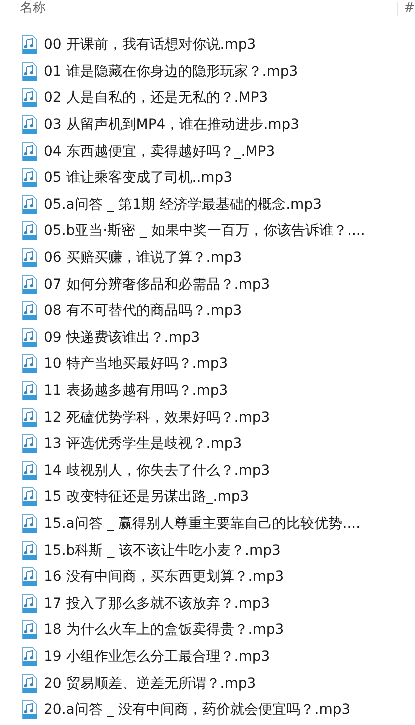  I want to click on file-name: 03 从留声机到MP4，谁在推动进步.mp3, so click(172, 125).